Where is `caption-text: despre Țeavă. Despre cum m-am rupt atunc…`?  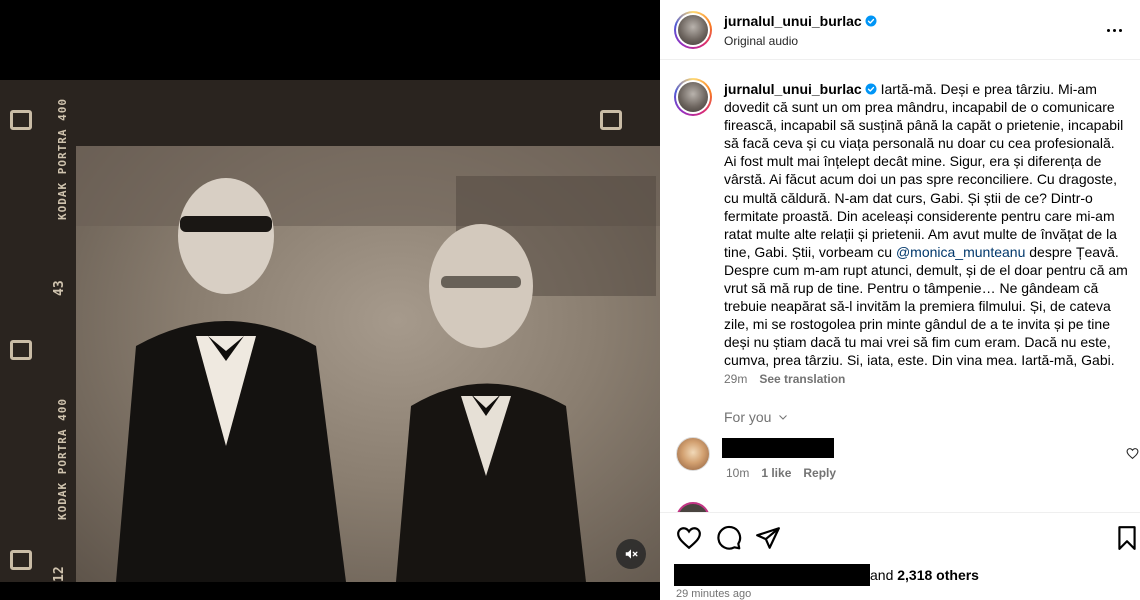
caption-text: despre Țeavă. Despre cum m-am rupt atunc… is located at coordinates (926, 306).